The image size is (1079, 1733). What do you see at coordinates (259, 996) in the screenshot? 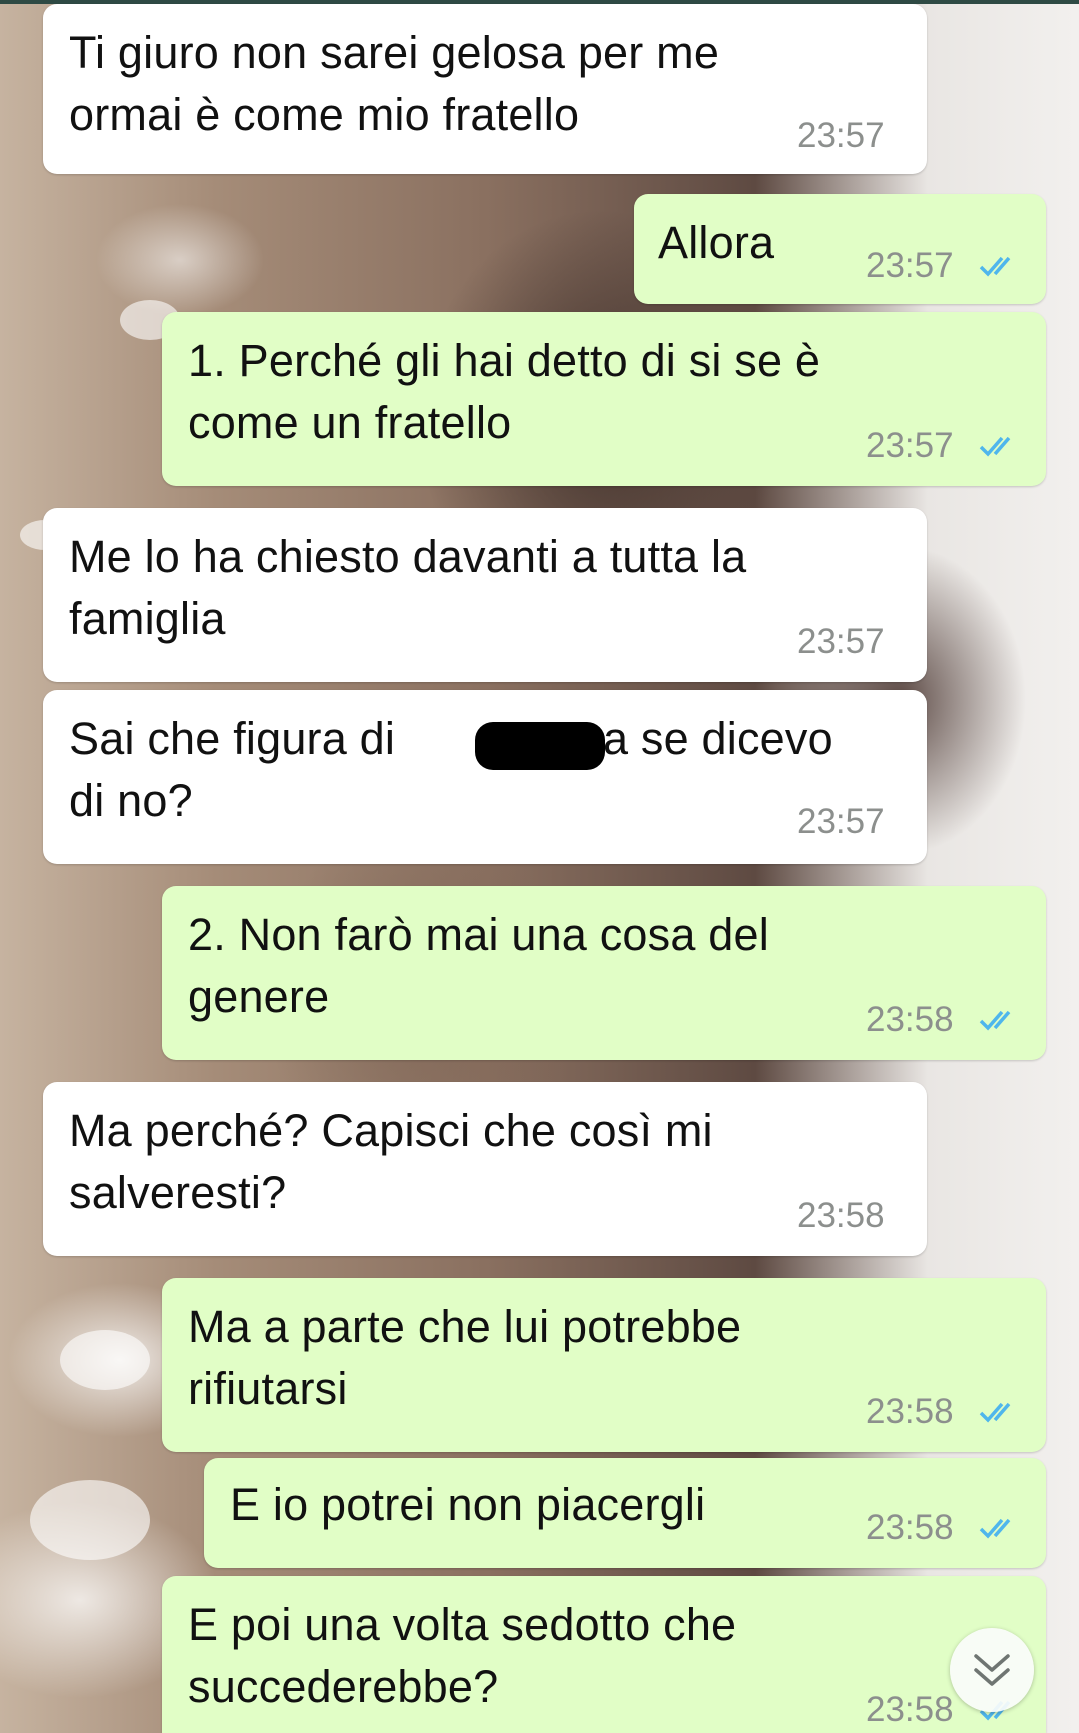
I see `message-text: genere` at bounding box center [259, 996].